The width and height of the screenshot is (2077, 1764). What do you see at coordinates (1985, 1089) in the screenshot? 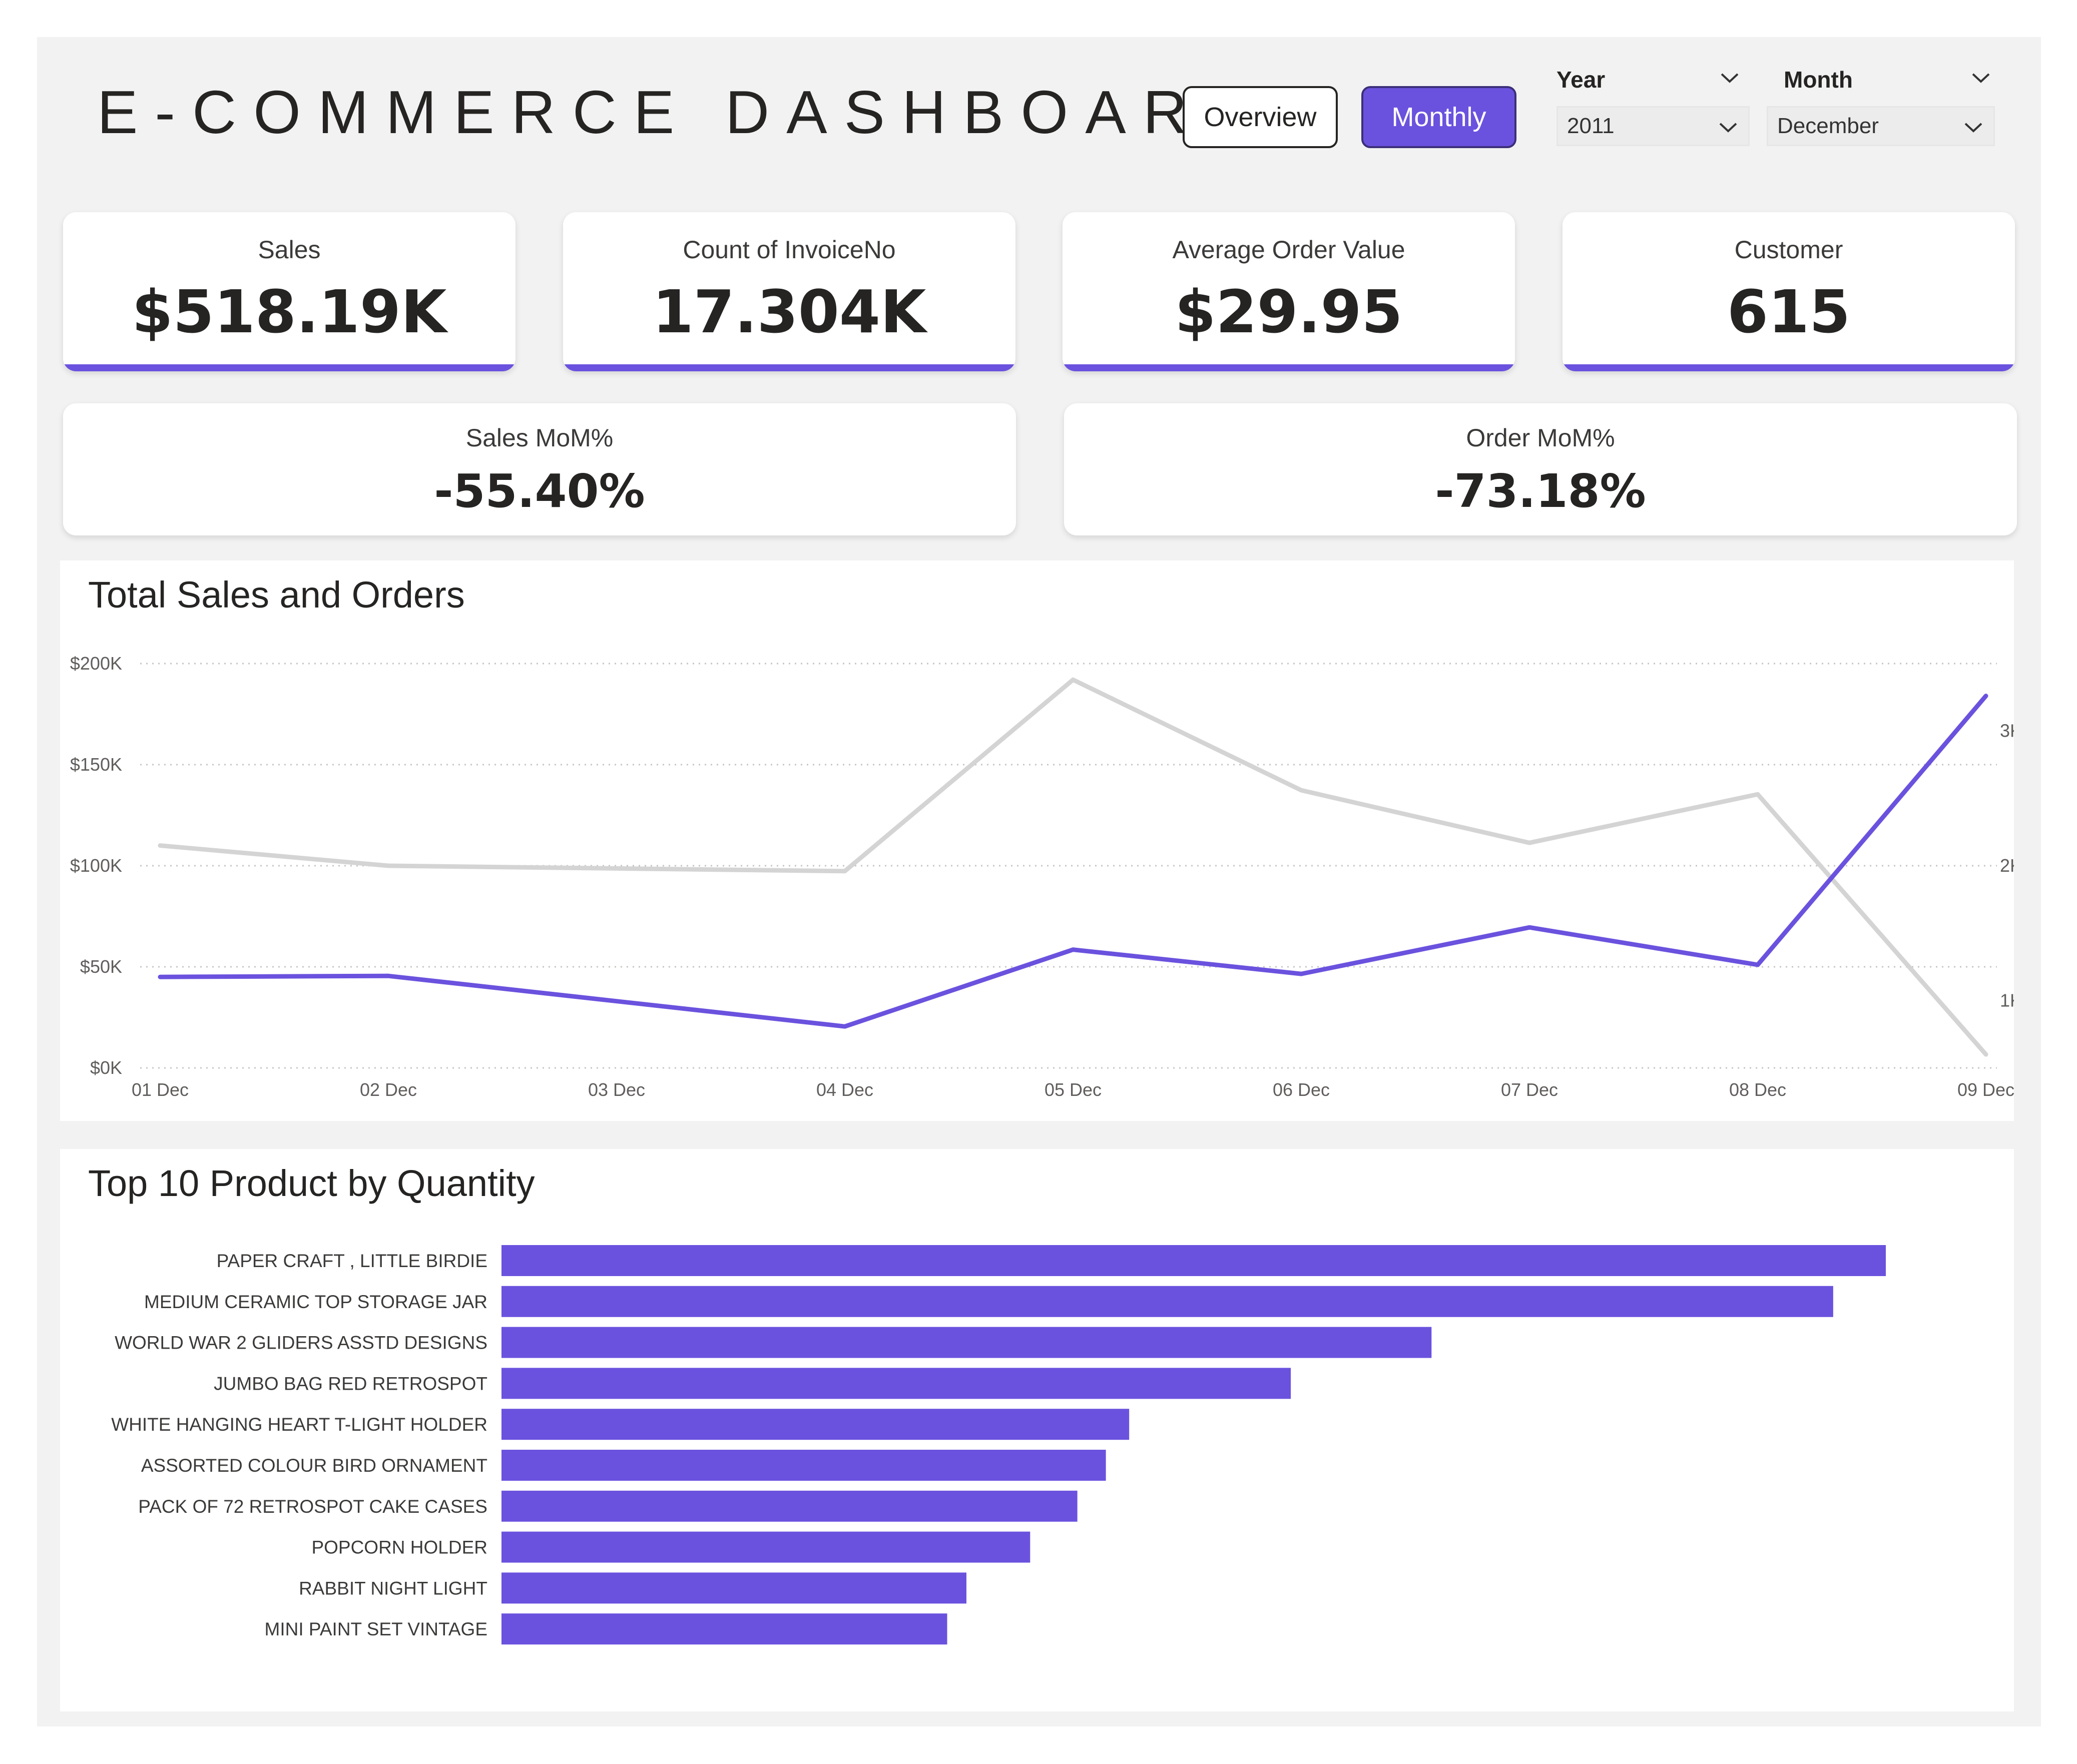
I see `x-tick-label: 09 Dec` at bounding box center [1985, 1089].